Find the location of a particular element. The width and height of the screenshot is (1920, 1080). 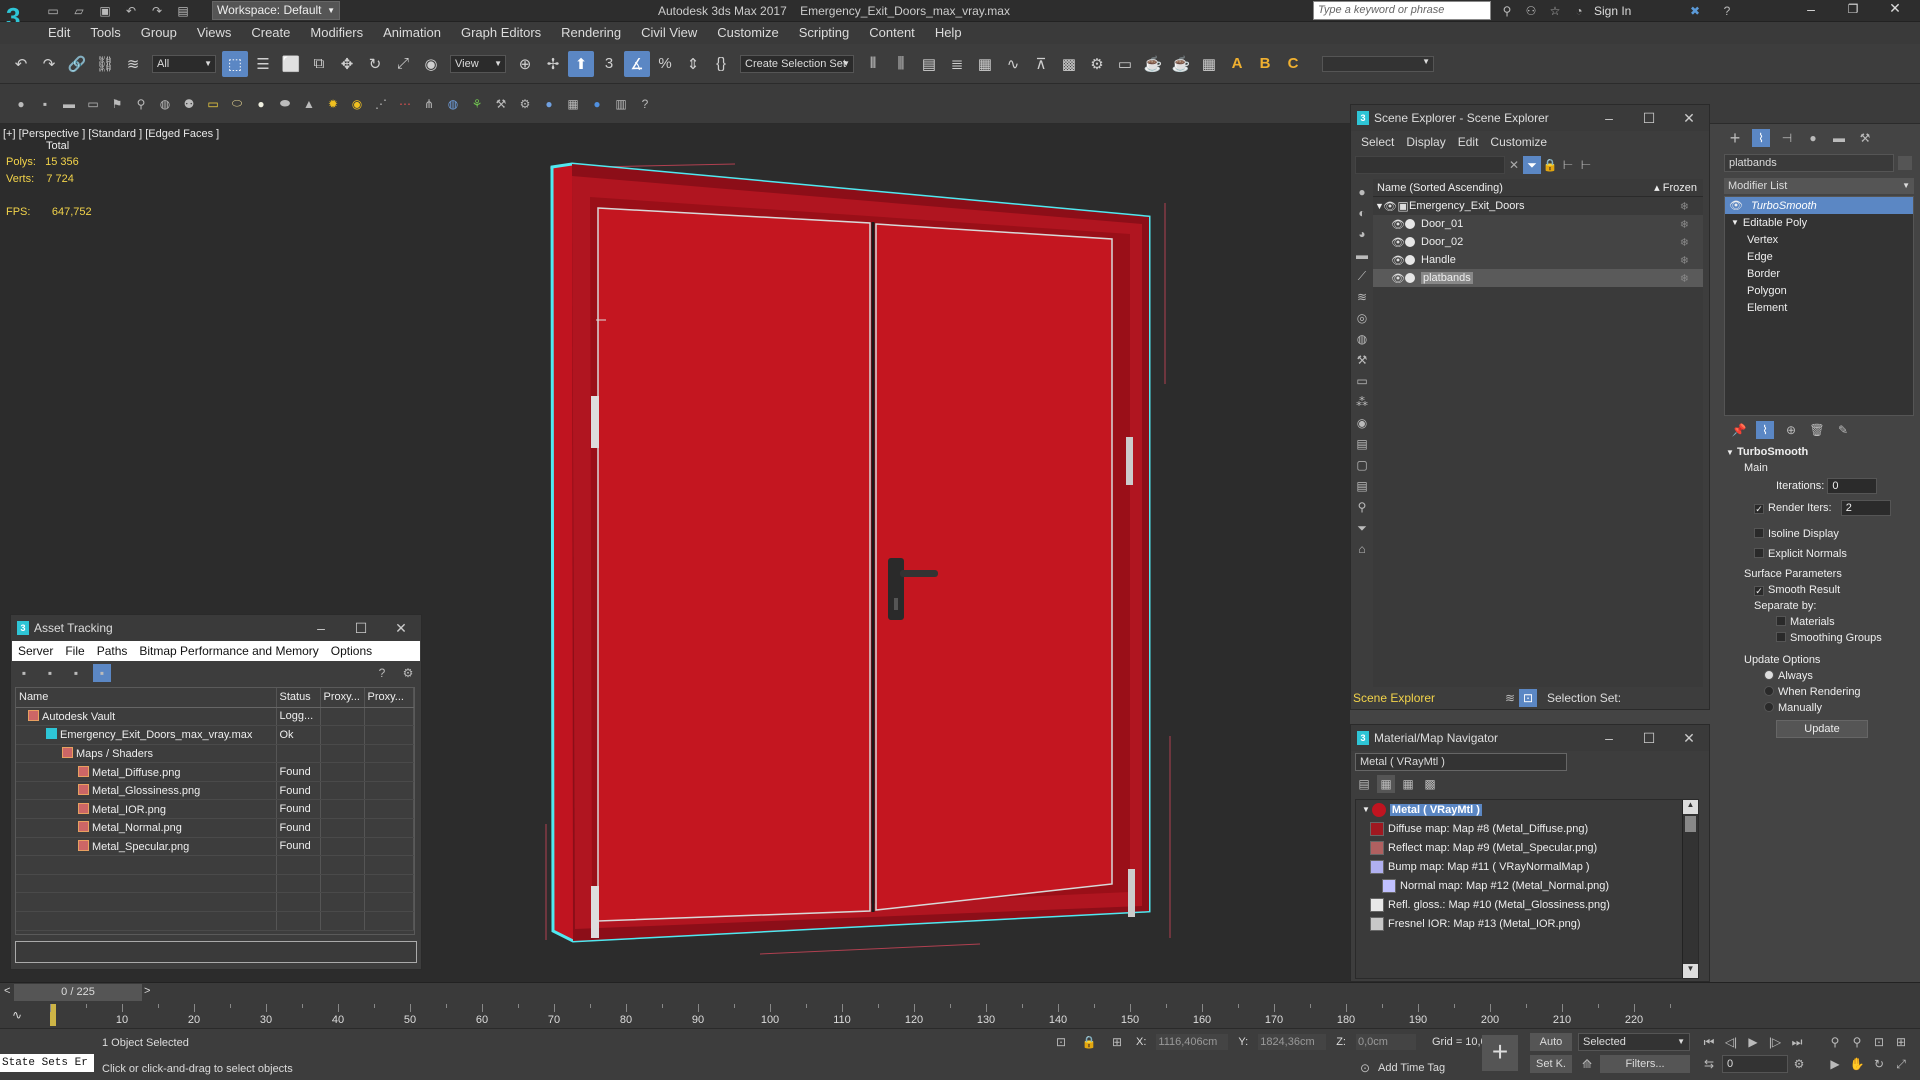

table-row: Metal_Diffuse.png Found is located at coordinates (215, 772).